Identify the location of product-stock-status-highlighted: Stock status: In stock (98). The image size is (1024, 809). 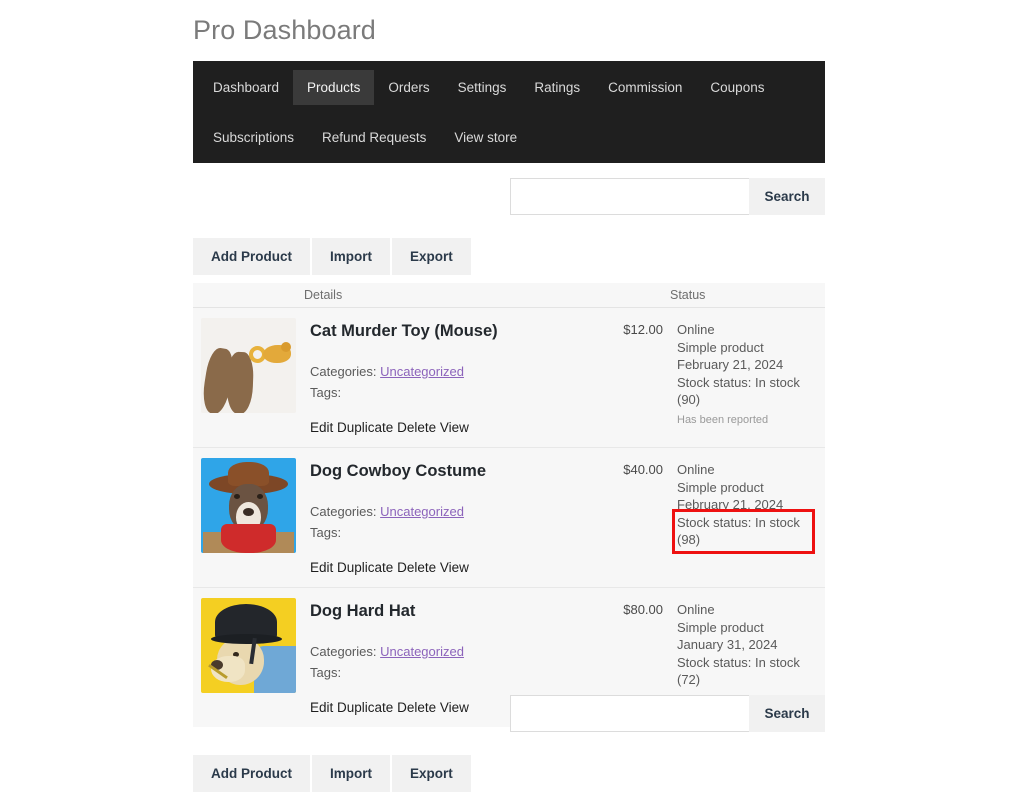
(743, 531).